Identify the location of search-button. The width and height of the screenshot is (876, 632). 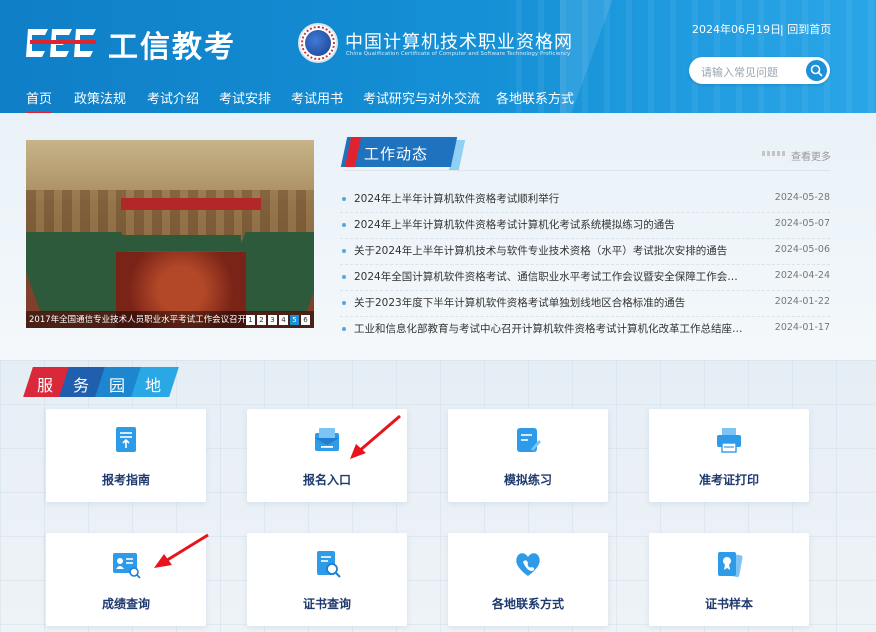
(816, 70).